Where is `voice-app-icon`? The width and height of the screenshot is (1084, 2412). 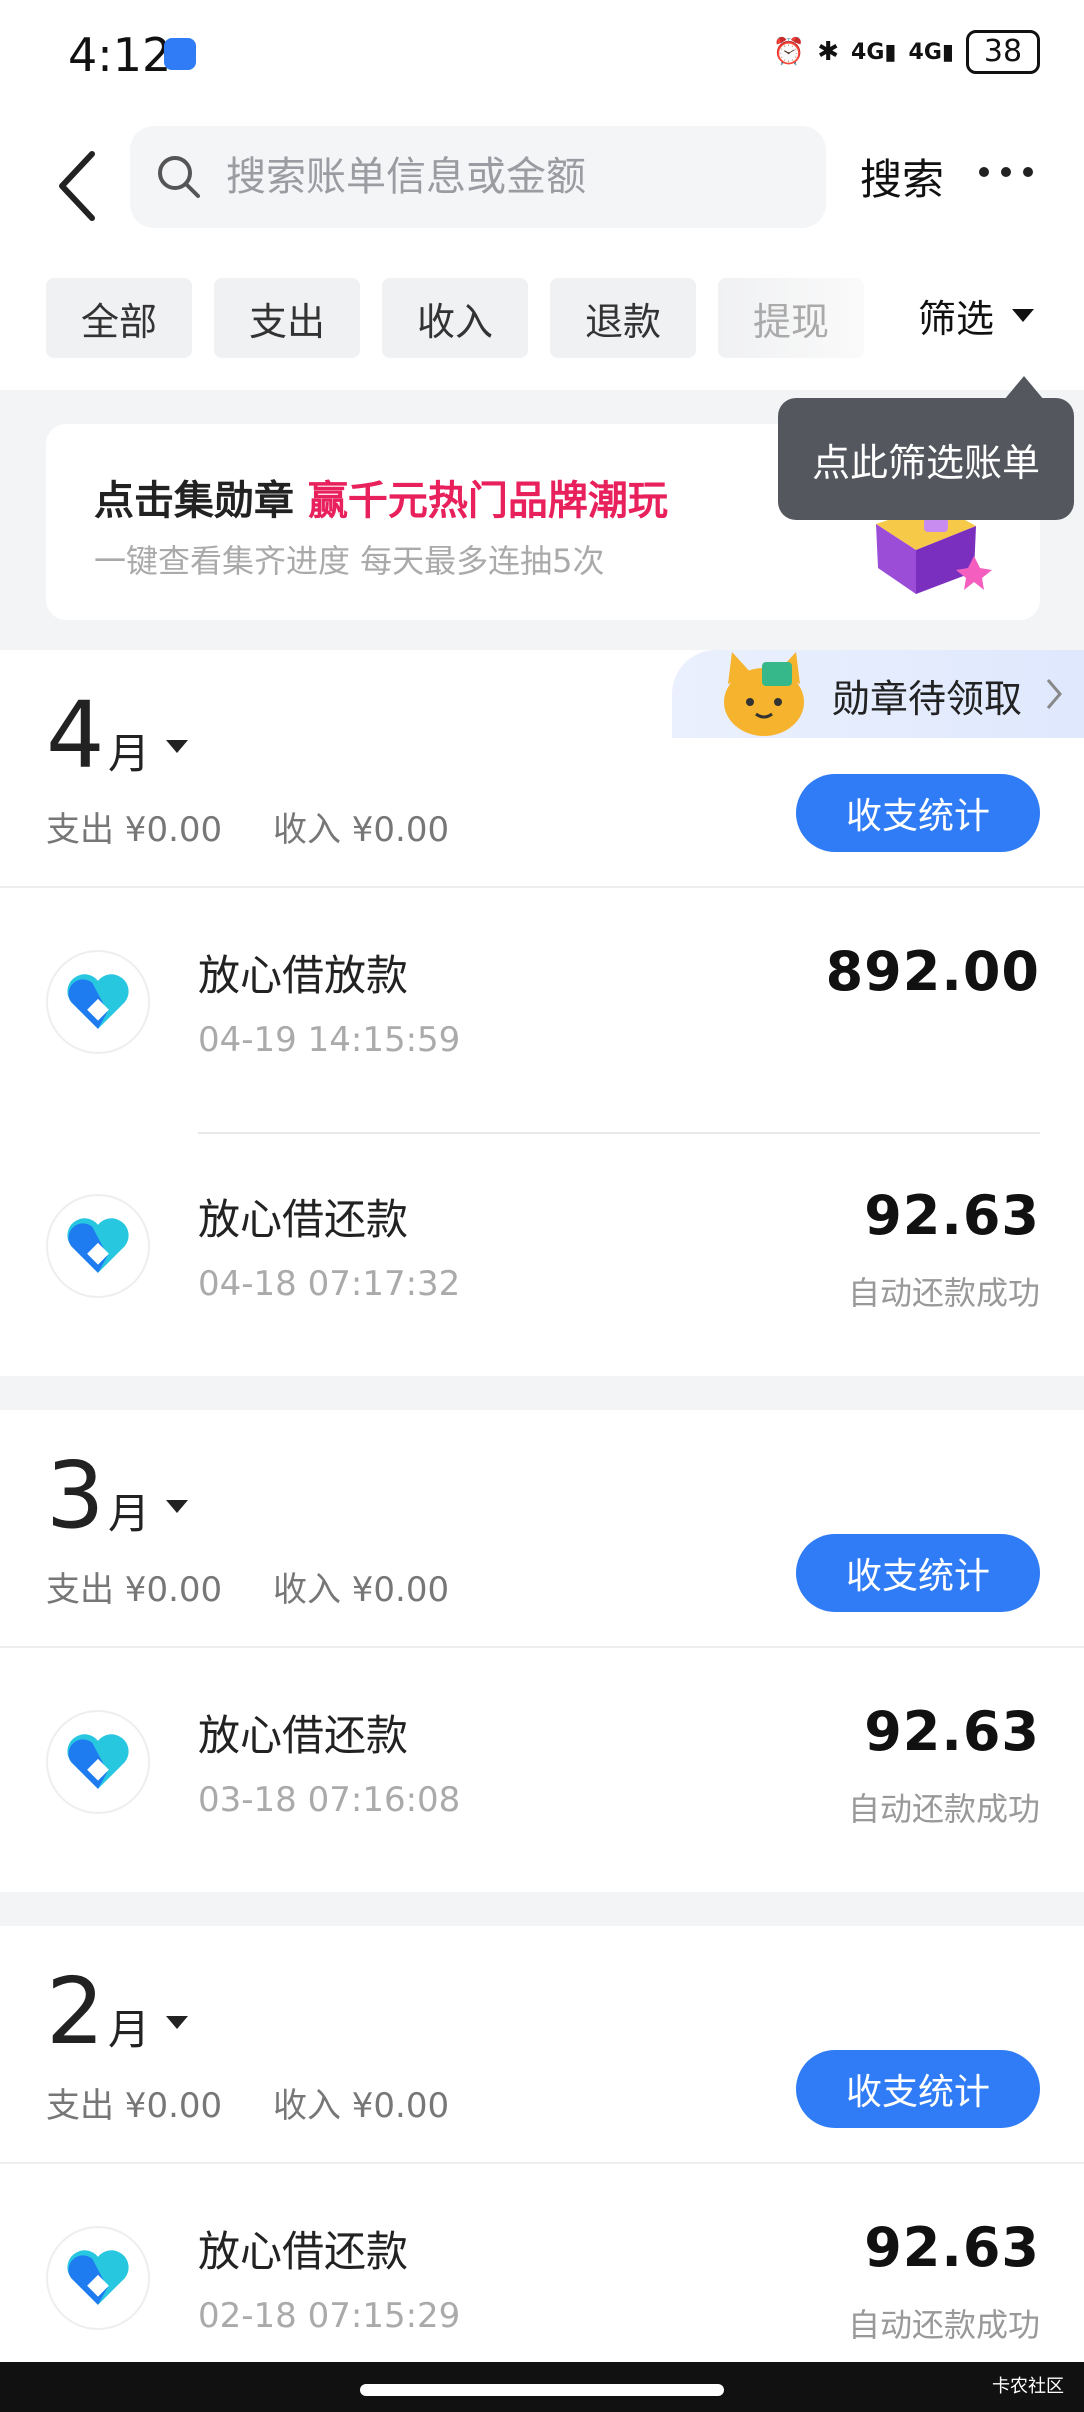
voice-app-icon is located at coordinates (180, 54).